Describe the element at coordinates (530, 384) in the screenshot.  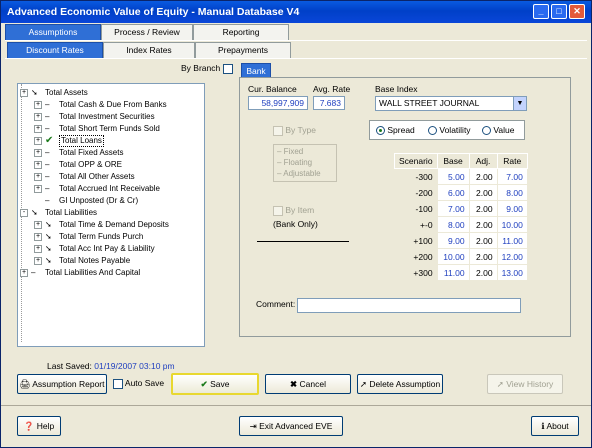
I see `button-label: View History` at that location.